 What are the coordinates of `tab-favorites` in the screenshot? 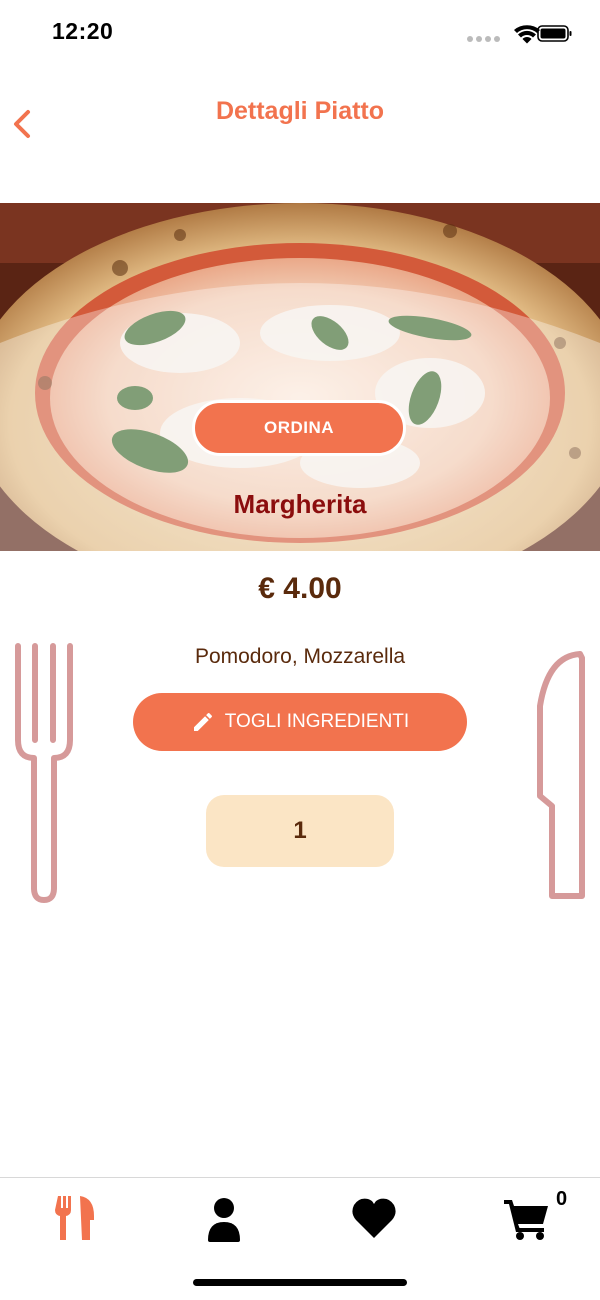 It's located at (374, 1218).